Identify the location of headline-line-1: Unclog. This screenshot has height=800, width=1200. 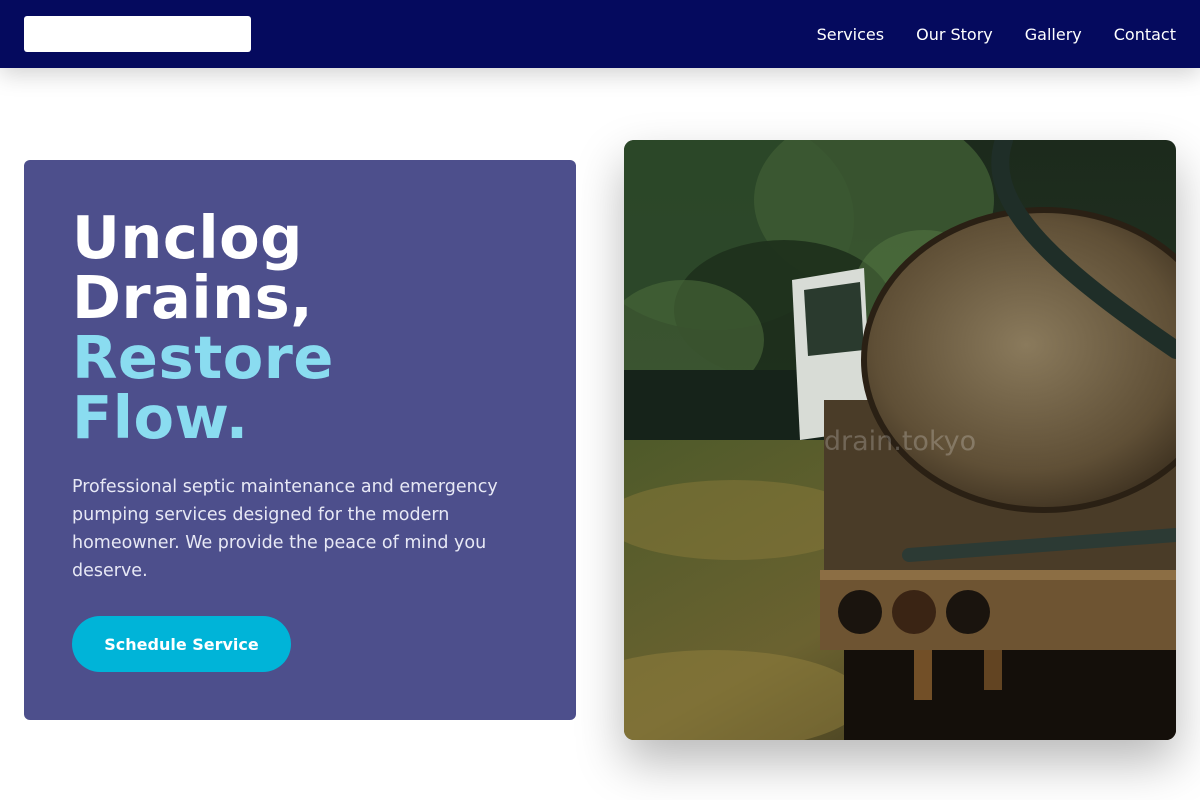
(187, 237).